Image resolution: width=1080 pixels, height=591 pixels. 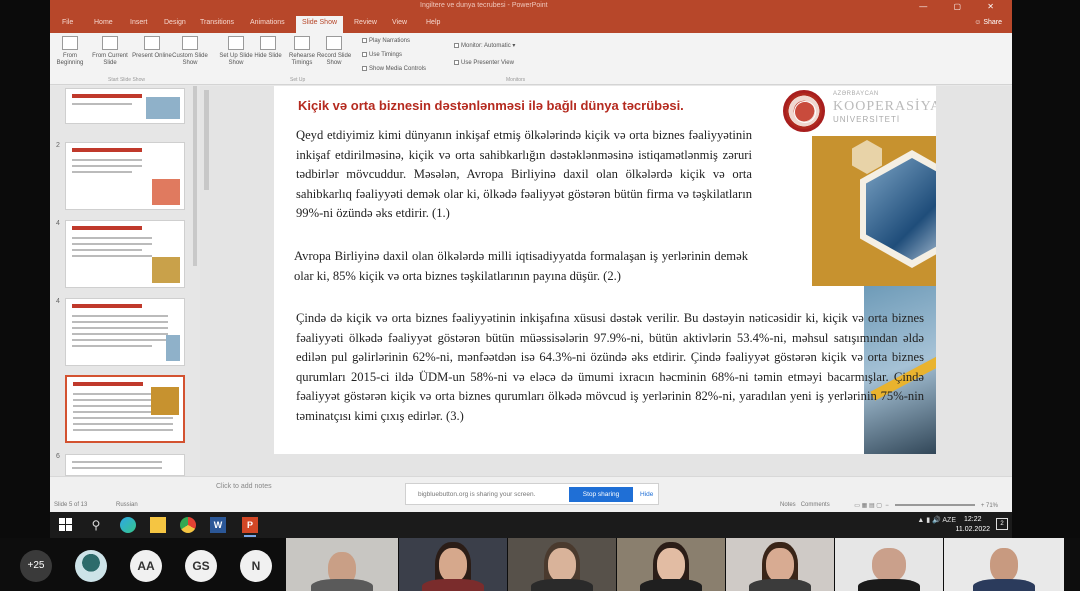 I want to click on use-timings-check: Use Timings, so click(x=382, y=55).